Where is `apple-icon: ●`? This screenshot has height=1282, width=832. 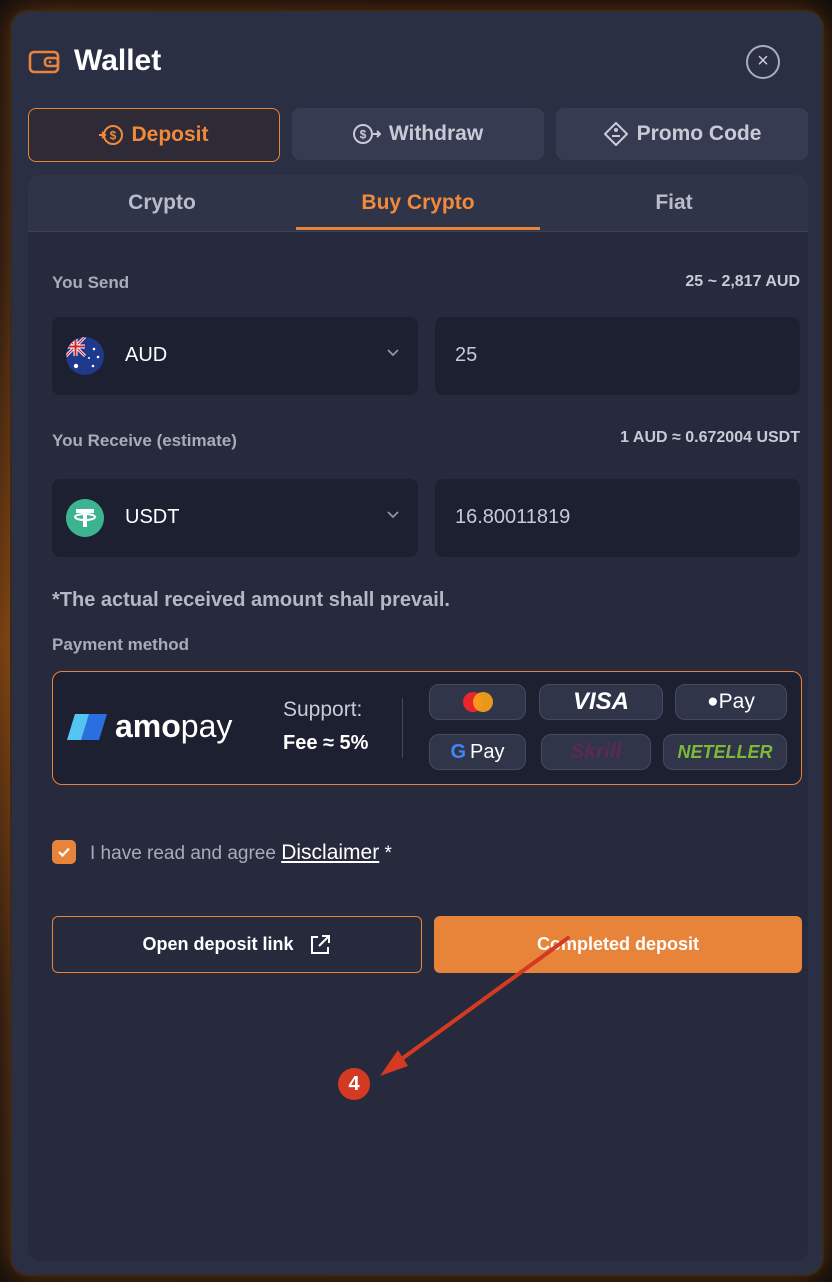 apple-icon: ● is located at coordinates (713, 701).